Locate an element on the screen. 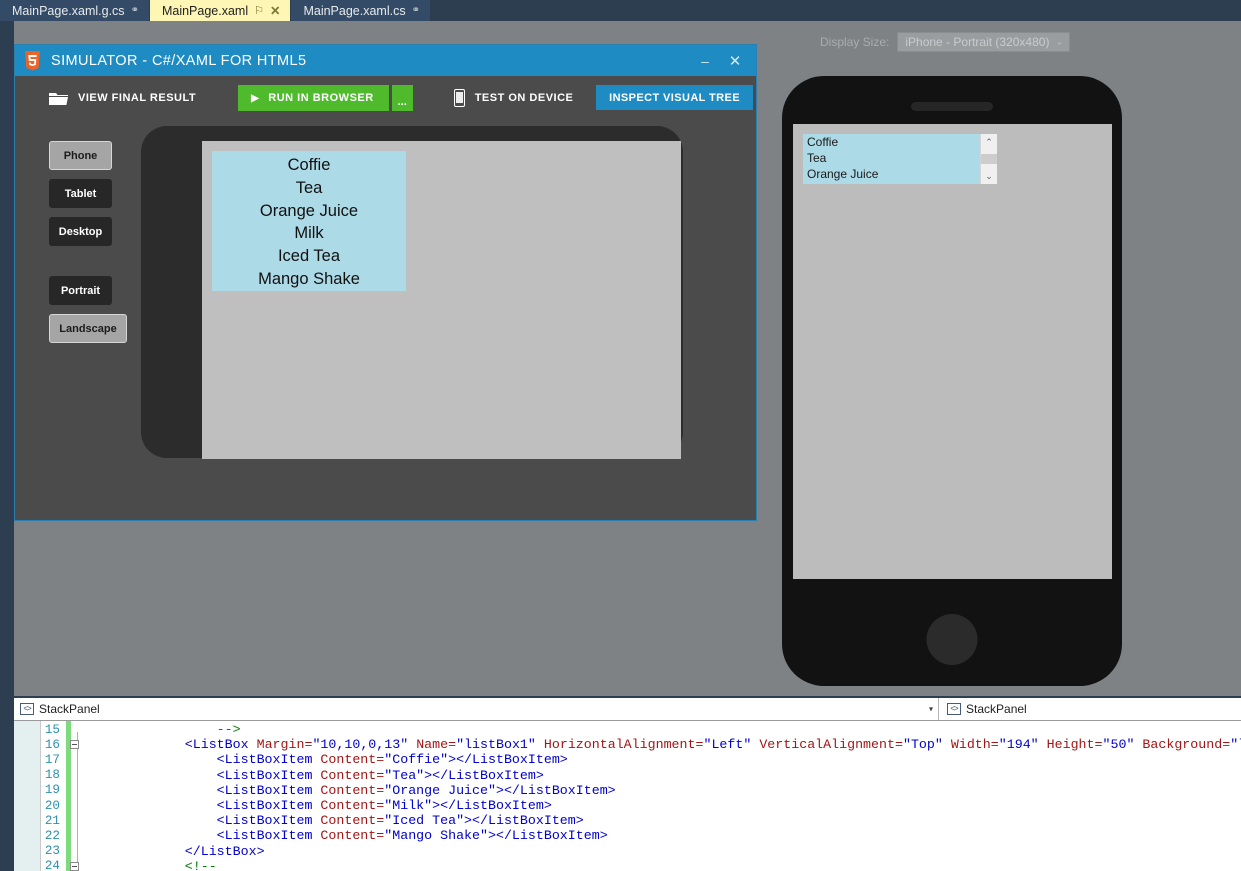 The image size is (1241, 871). phone-speaker-icon is located at coordinates (952, 106).